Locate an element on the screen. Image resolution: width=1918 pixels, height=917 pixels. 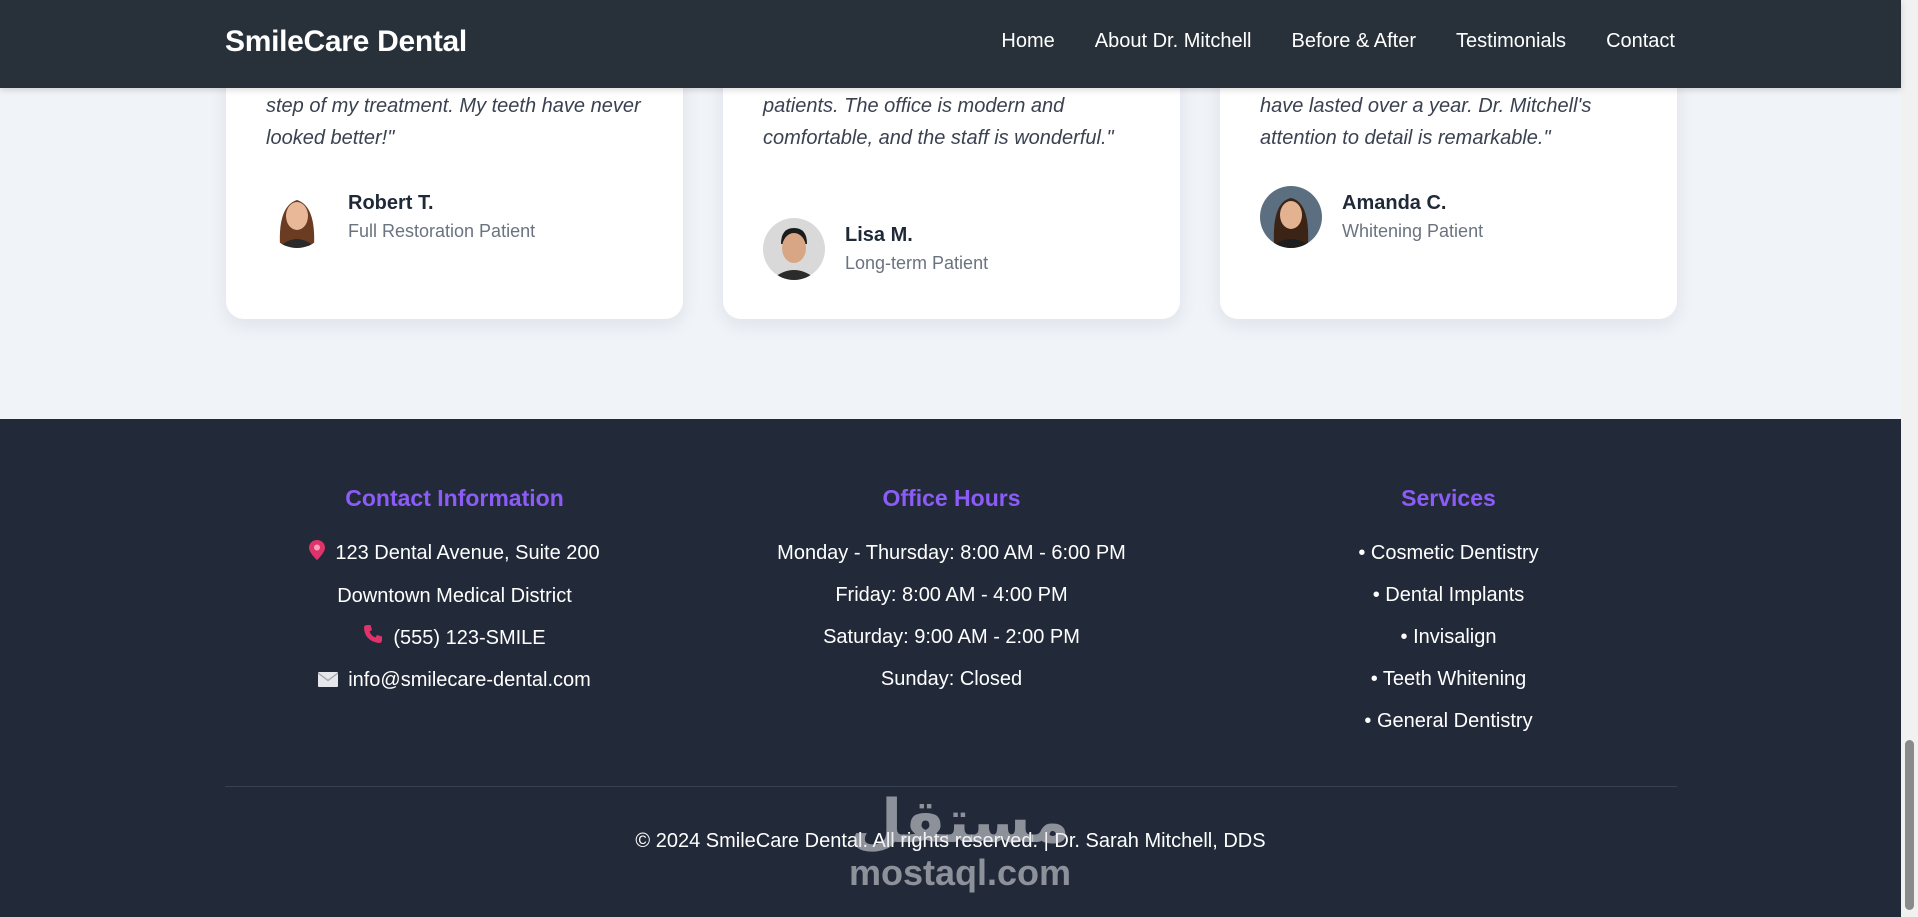
testimonial-author: Lisa M. Long-term Patient is located at coordinates (875, 249).